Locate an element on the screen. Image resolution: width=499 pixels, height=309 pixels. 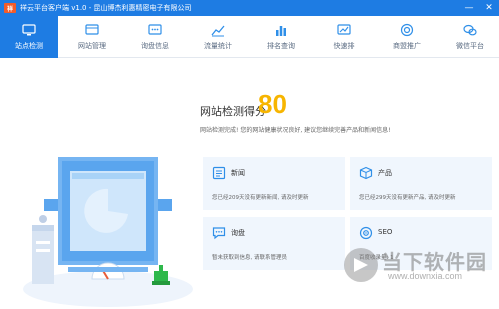
card-description: 暂未获取到信息, 请联系管理员 is located at coordinates (249, 258).